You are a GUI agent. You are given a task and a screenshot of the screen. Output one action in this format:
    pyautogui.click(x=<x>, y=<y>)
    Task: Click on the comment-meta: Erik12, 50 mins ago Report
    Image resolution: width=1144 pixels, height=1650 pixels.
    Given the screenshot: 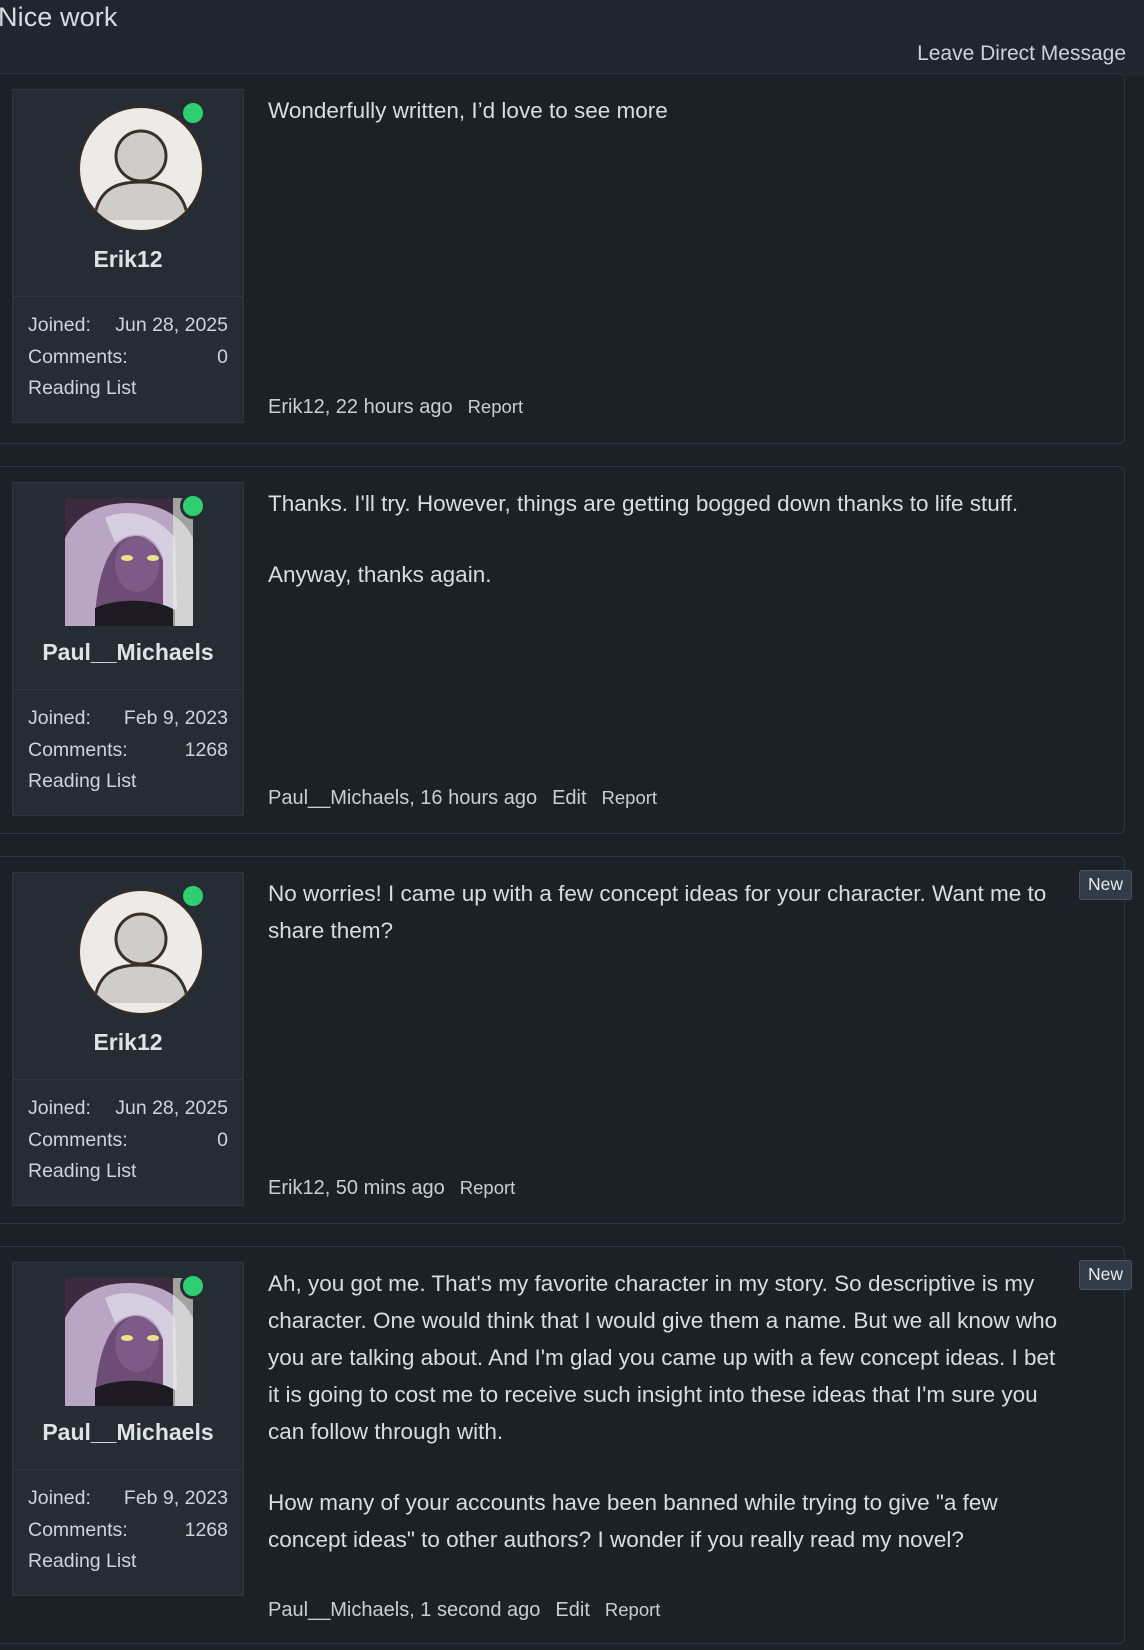 What is the action you would take?
    pyautogui.click(x=391, y=1188)
    